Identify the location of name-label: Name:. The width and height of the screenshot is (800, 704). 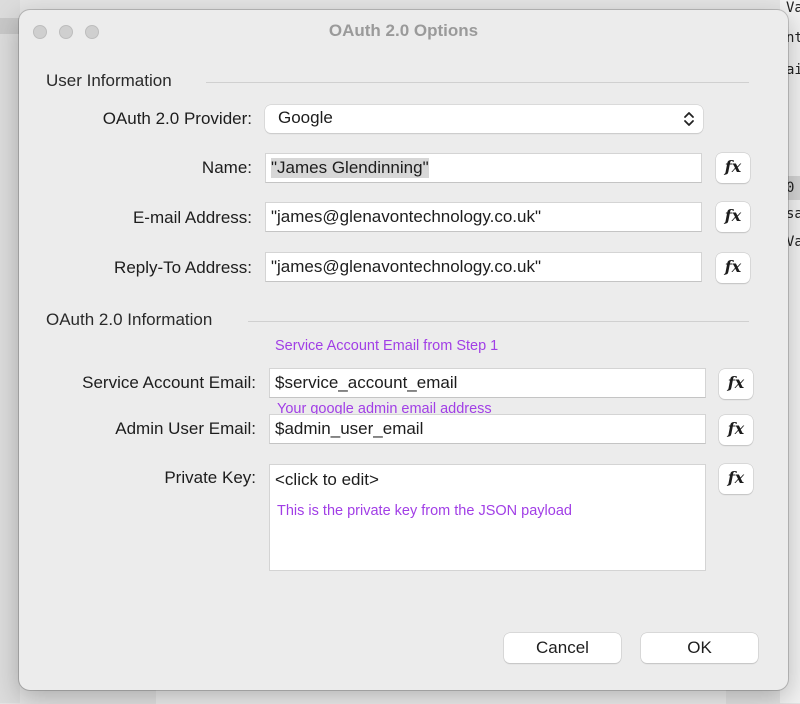
(226, 167).